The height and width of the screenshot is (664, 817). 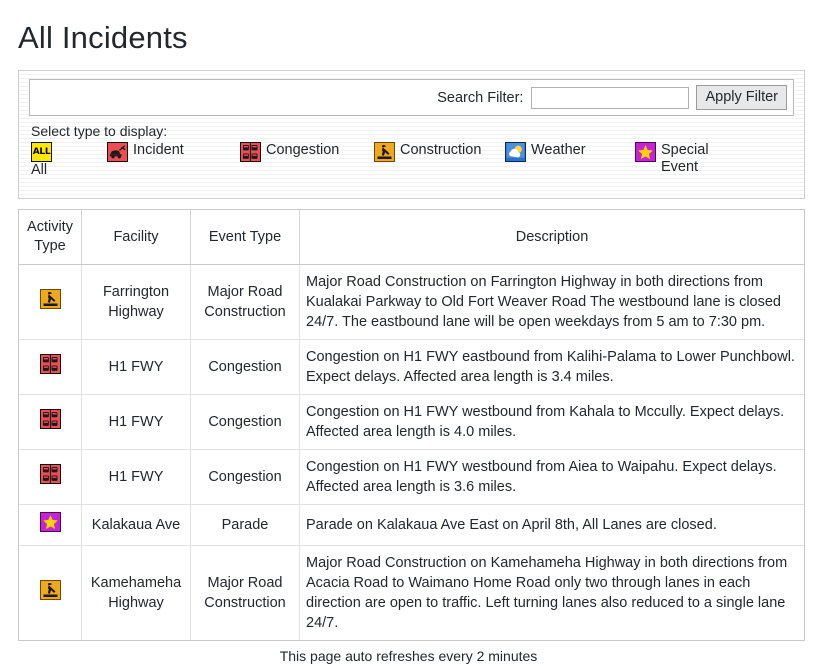 I want to click on type-filter-construction: Construction, so click(x=428, y=152).